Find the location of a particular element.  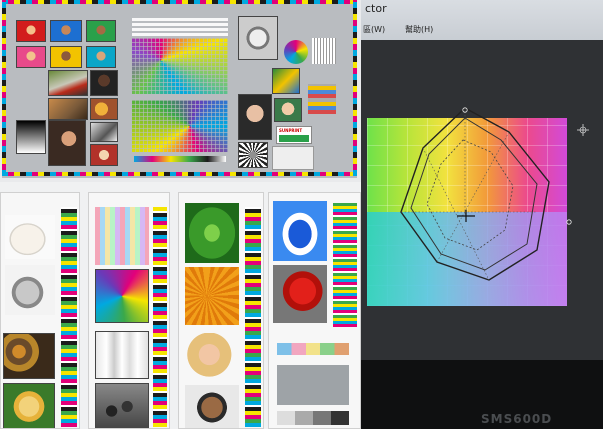

photo-shoes is located at coordinates (104, 132).